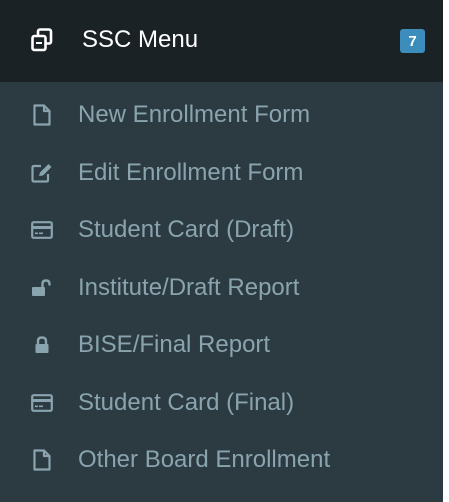 The width and height of the screenshot is (449, 502). I want to click on menu-item-label: Student Card (Final), so click(186, 402).